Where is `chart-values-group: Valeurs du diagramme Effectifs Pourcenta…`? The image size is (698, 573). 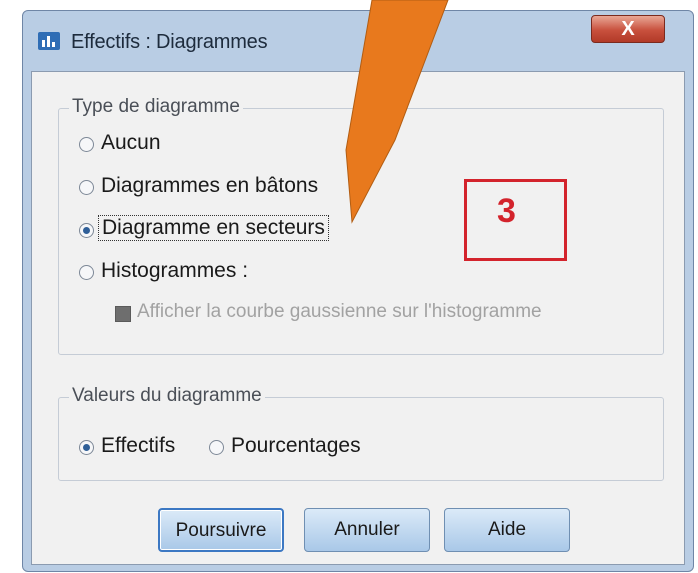 chart-values-group: Valeurs du diagramme Effectifs Pourcenta… is located at coordinates (361, 433).